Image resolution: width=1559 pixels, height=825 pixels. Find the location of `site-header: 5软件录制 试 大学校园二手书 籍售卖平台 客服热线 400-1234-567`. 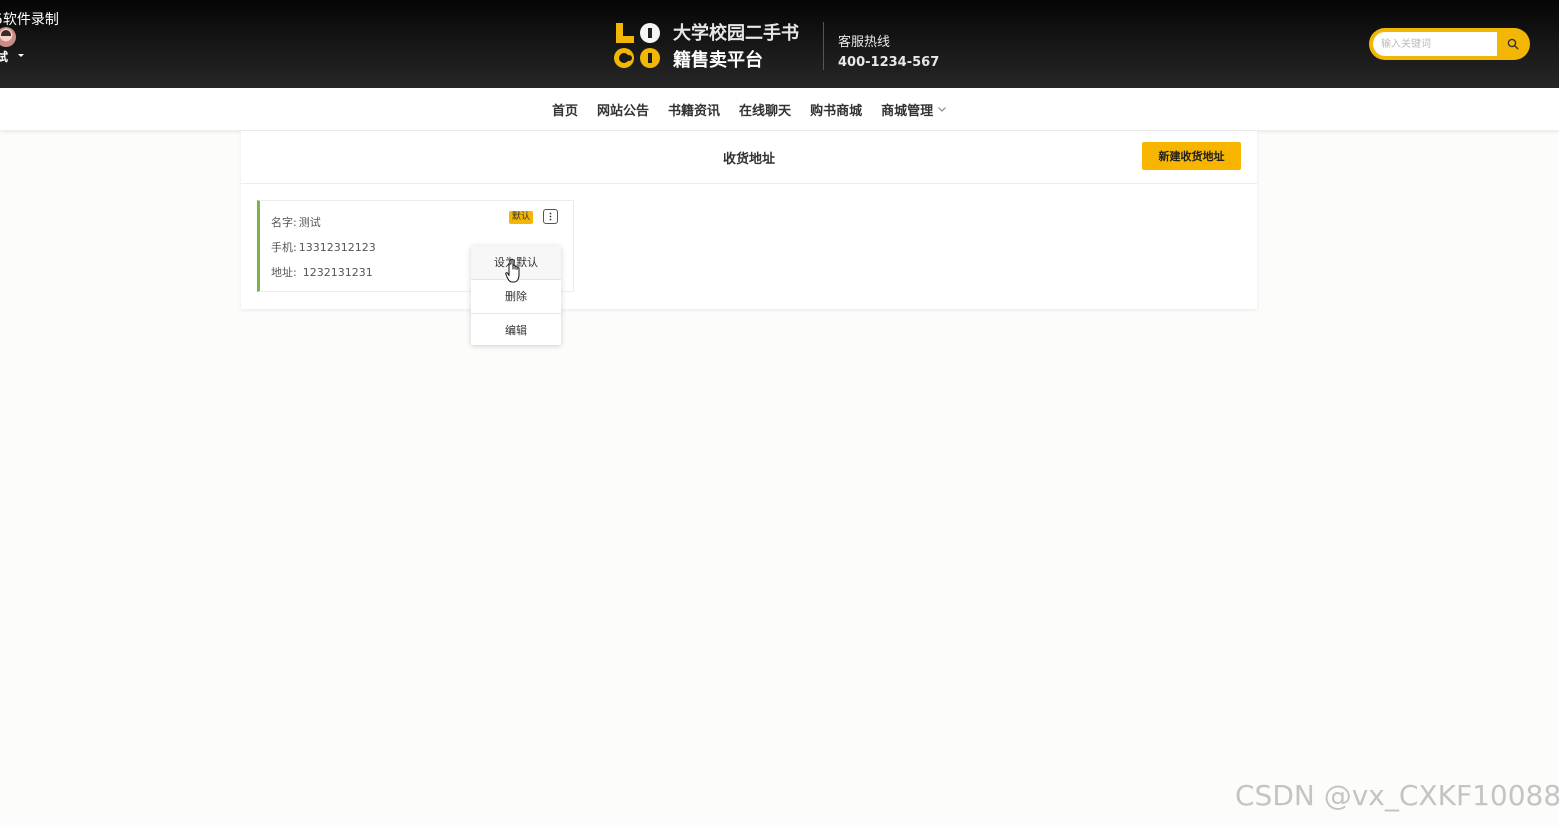

site-header: 5软件录制 试 大学校园二手书 籍售卖平台 客服热线 400-1234-567 is located at coordinates (779, 44).